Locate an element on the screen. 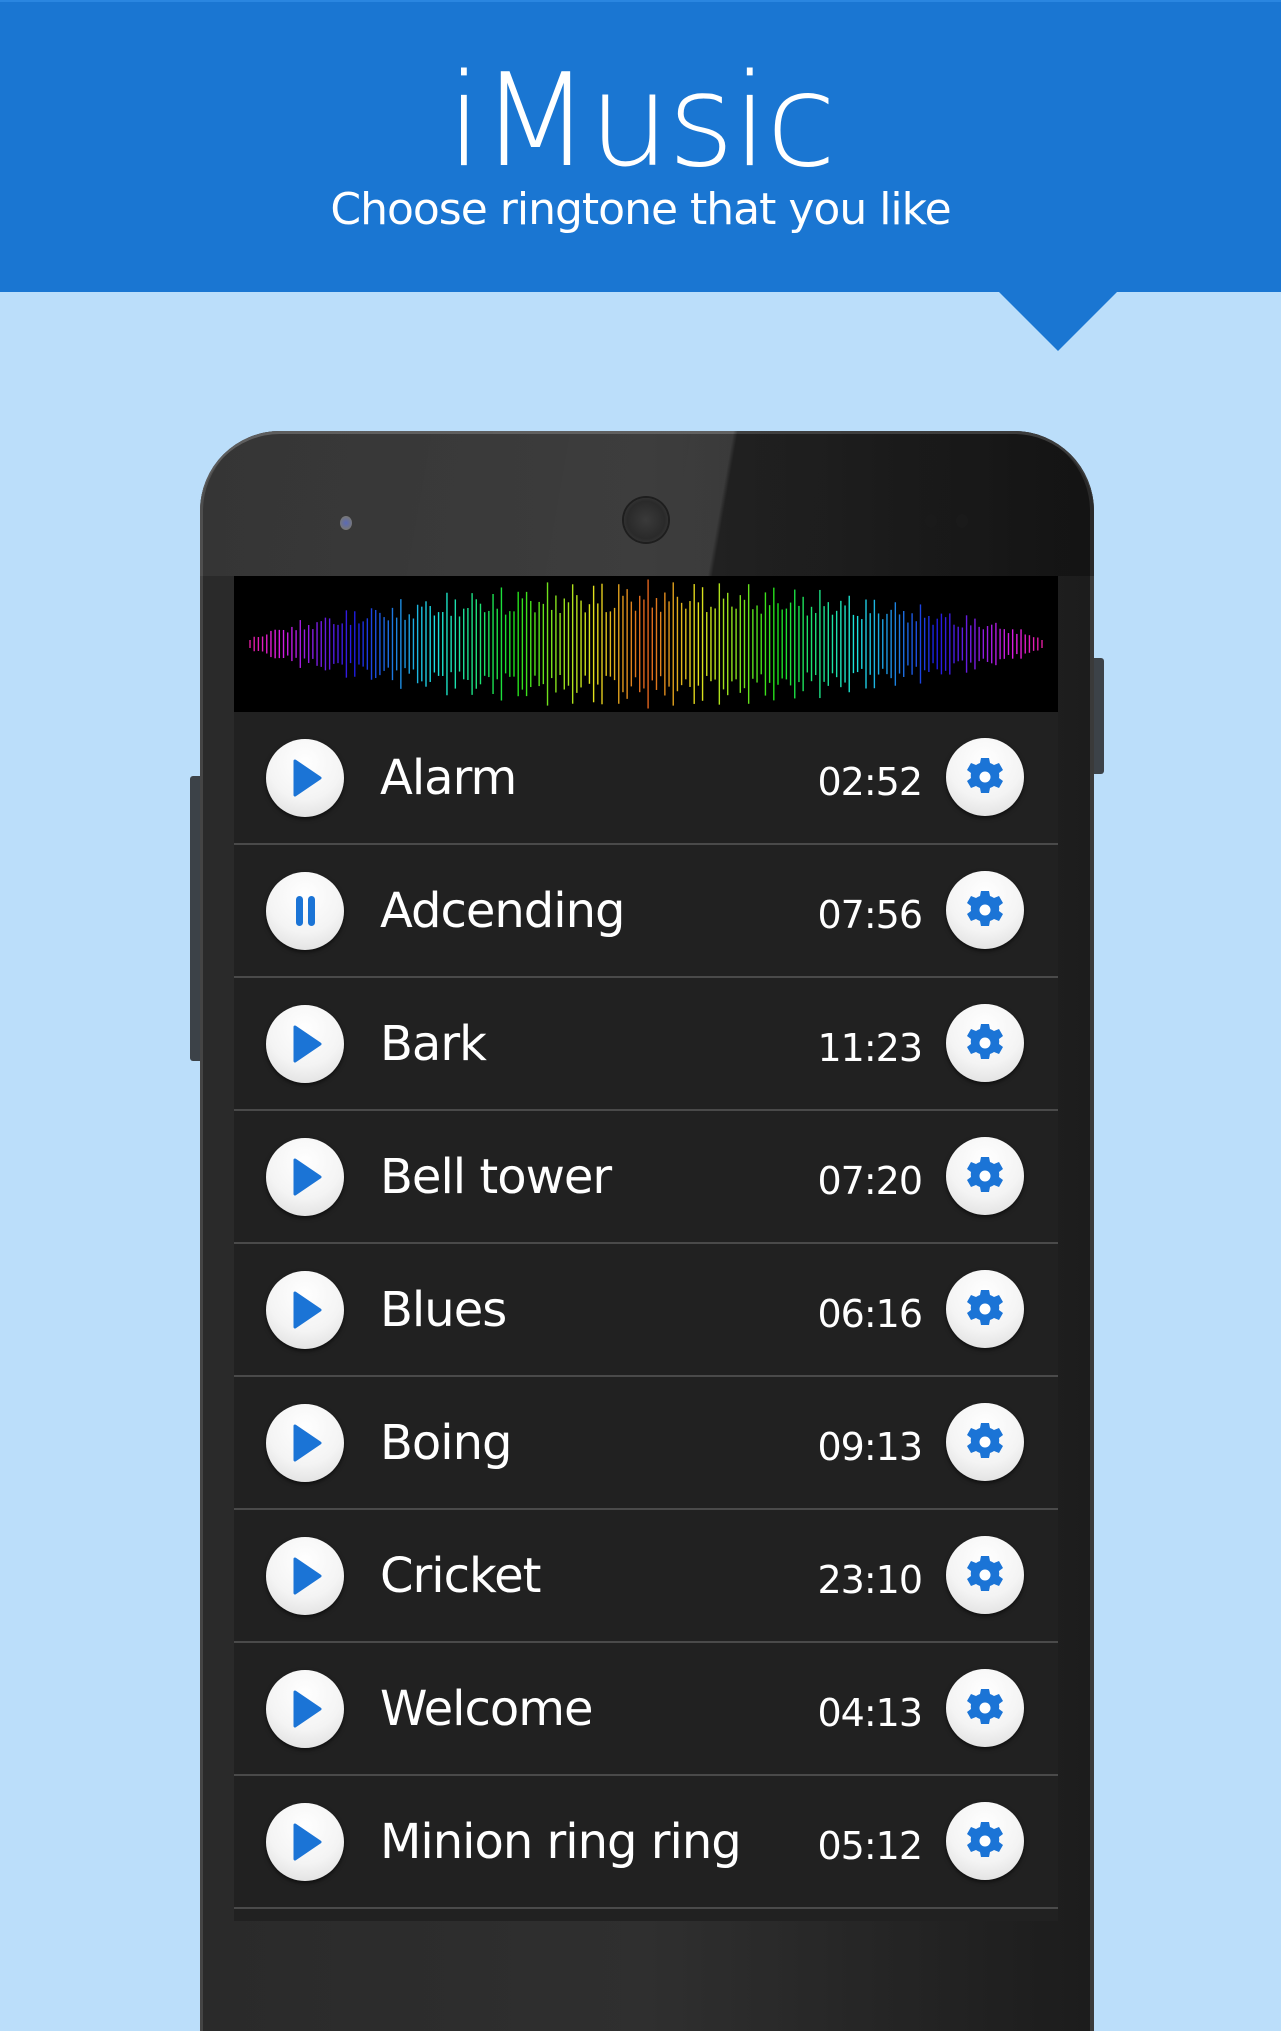  app-subtitle: Choose ringtone that you like is located at coordinates (640, 209).